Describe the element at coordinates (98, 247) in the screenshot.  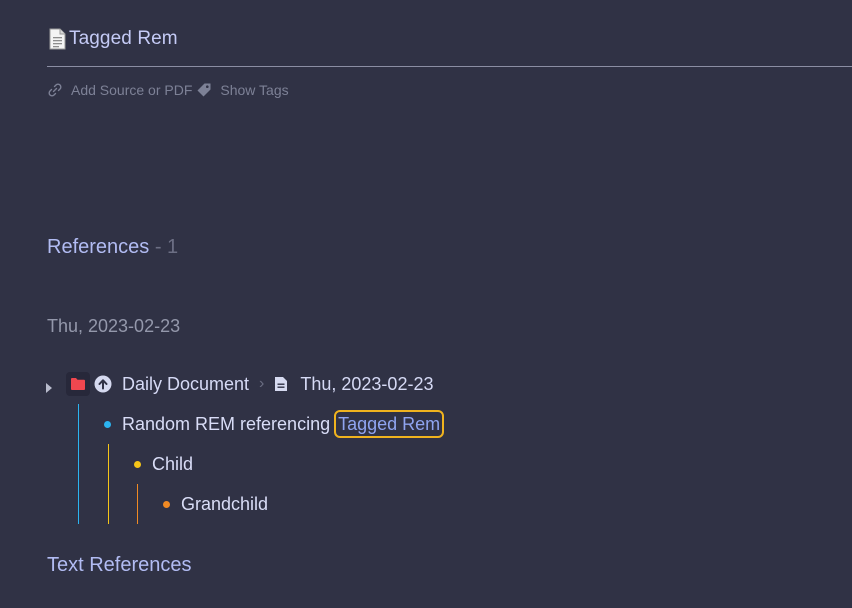
I see `references-label: References` at that location.